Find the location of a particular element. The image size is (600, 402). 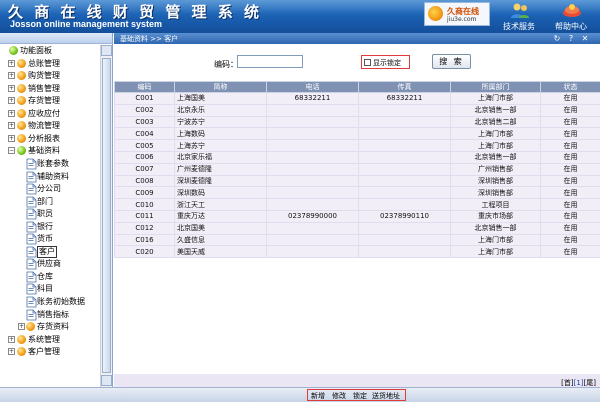

close-icon: ✕ is located at coordinates (585, 38).